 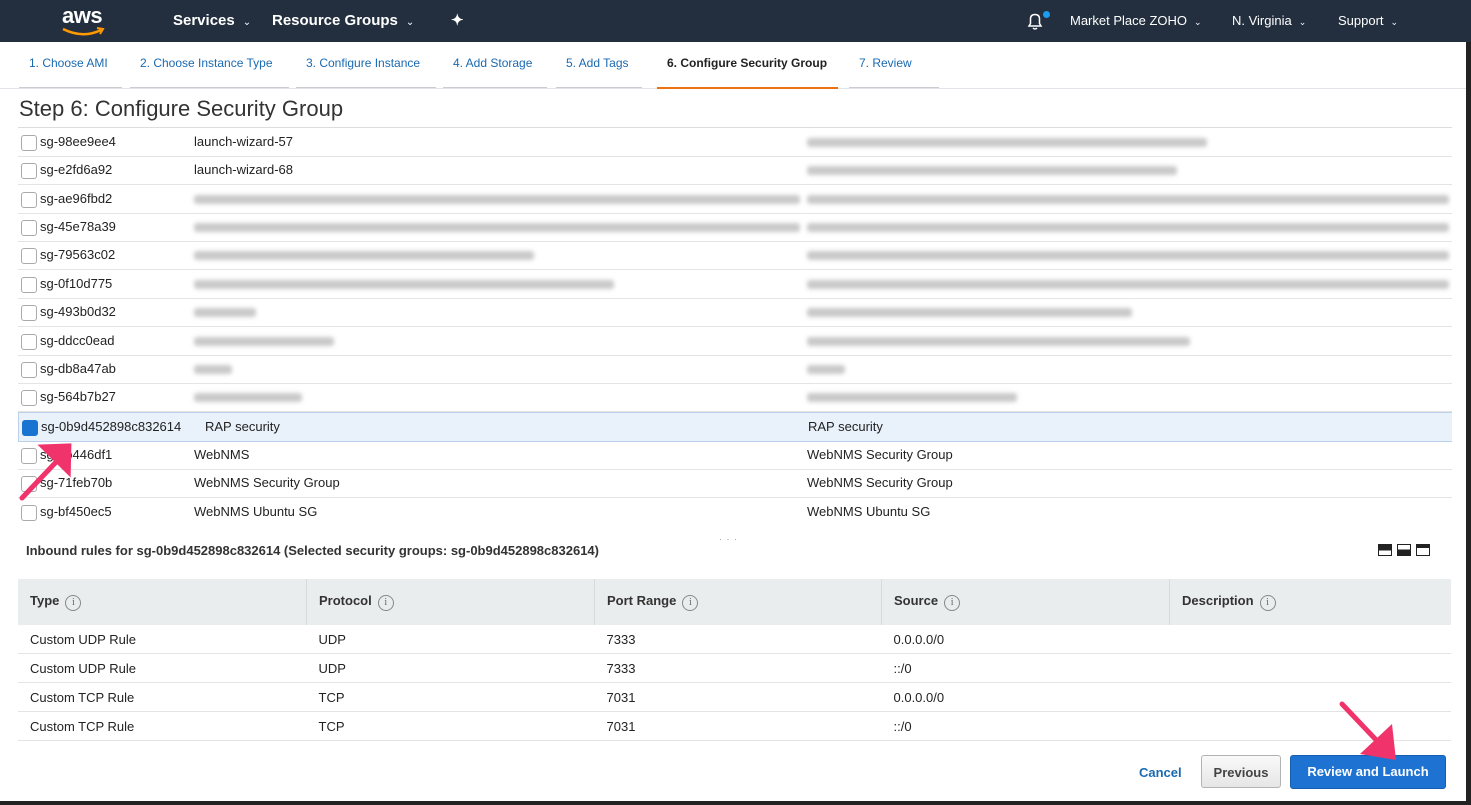 I want to click on sg-name: launch-wizard-57, so click(x=243, y=141).